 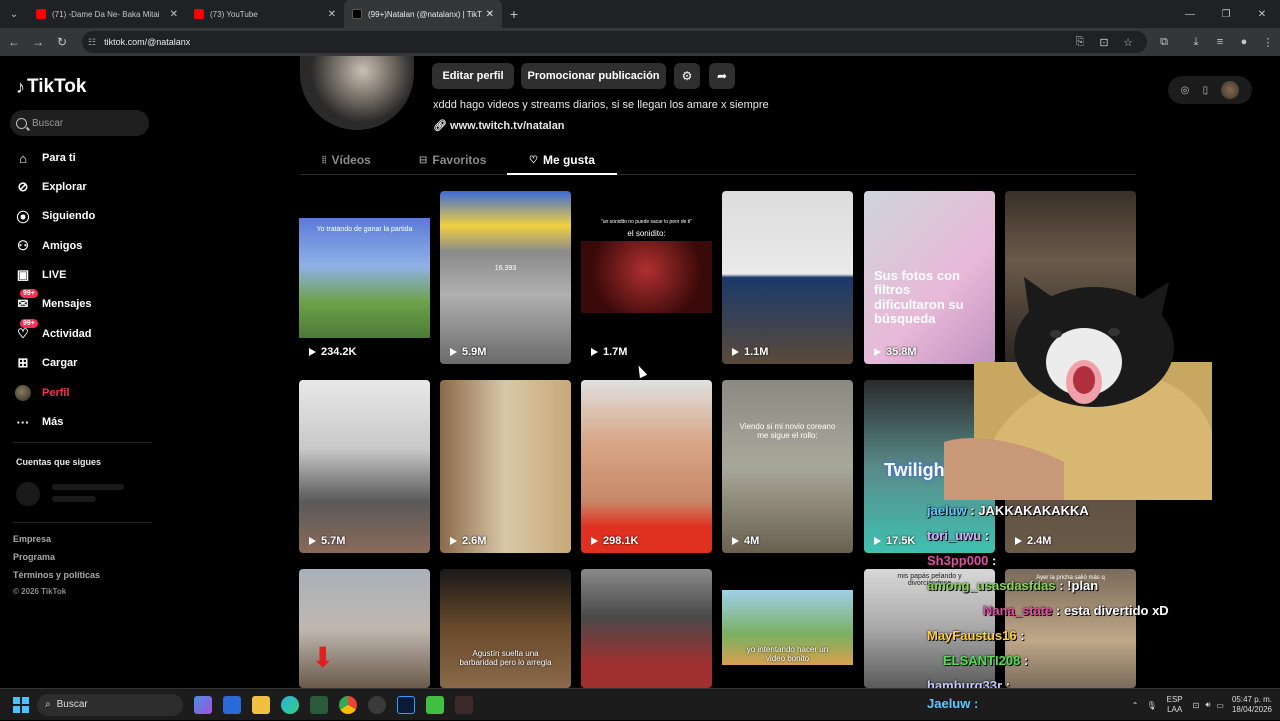 What do you see at coordinates (38, 42) in the screenshot?
I see `forward-icon: →` at bounding box center [38, 42].